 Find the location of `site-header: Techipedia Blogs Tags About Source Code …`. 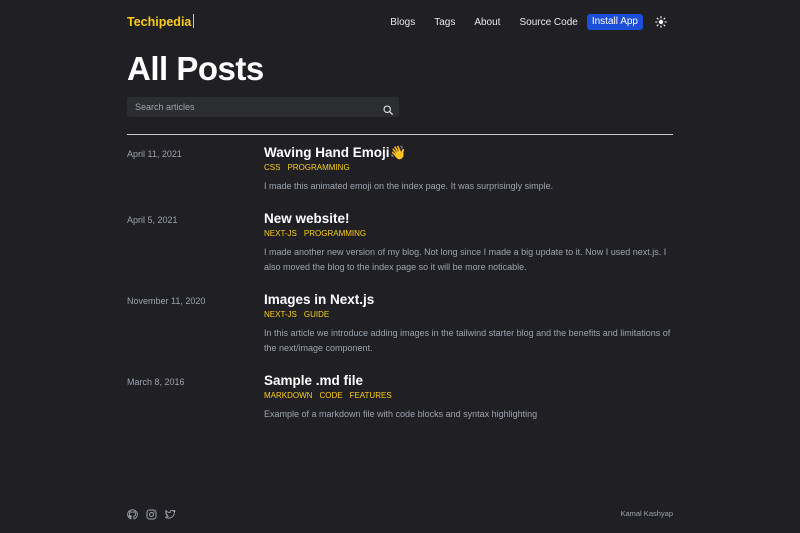

site-header: Techipedia Blogs Tags About Source Code … is located at coordinates (400, 22).